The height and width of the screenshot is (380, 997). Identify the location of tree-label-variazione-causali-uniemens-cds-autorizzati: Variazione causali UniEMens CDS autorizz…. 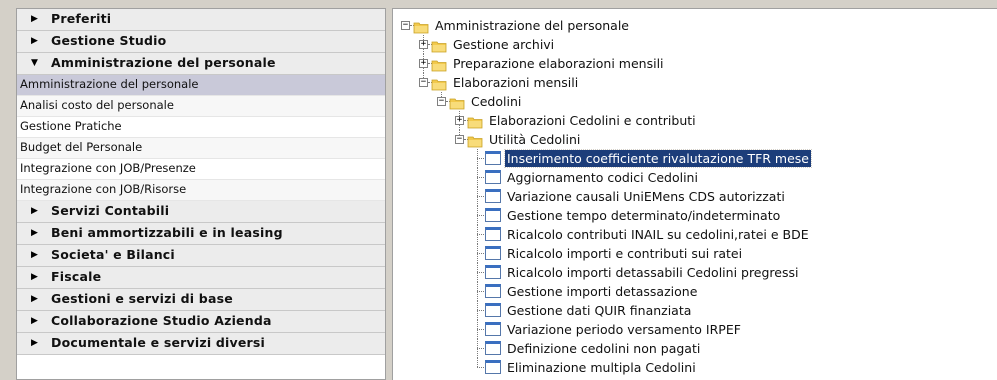
(646, 196).